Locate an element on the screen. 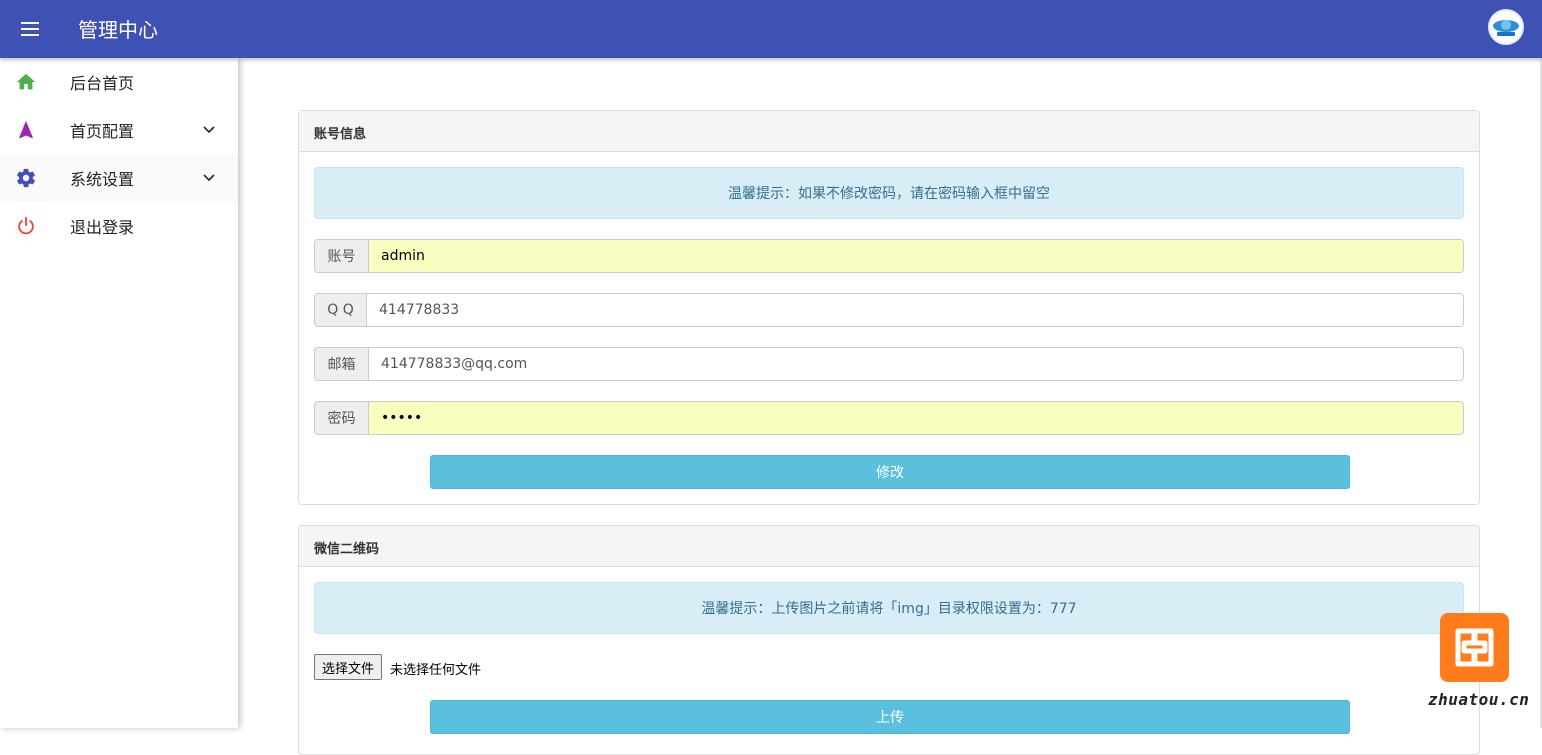 This screenshot has height=755, width=1542. sidebar-item-label: 后台首页 is located at coordinates (102, 83).